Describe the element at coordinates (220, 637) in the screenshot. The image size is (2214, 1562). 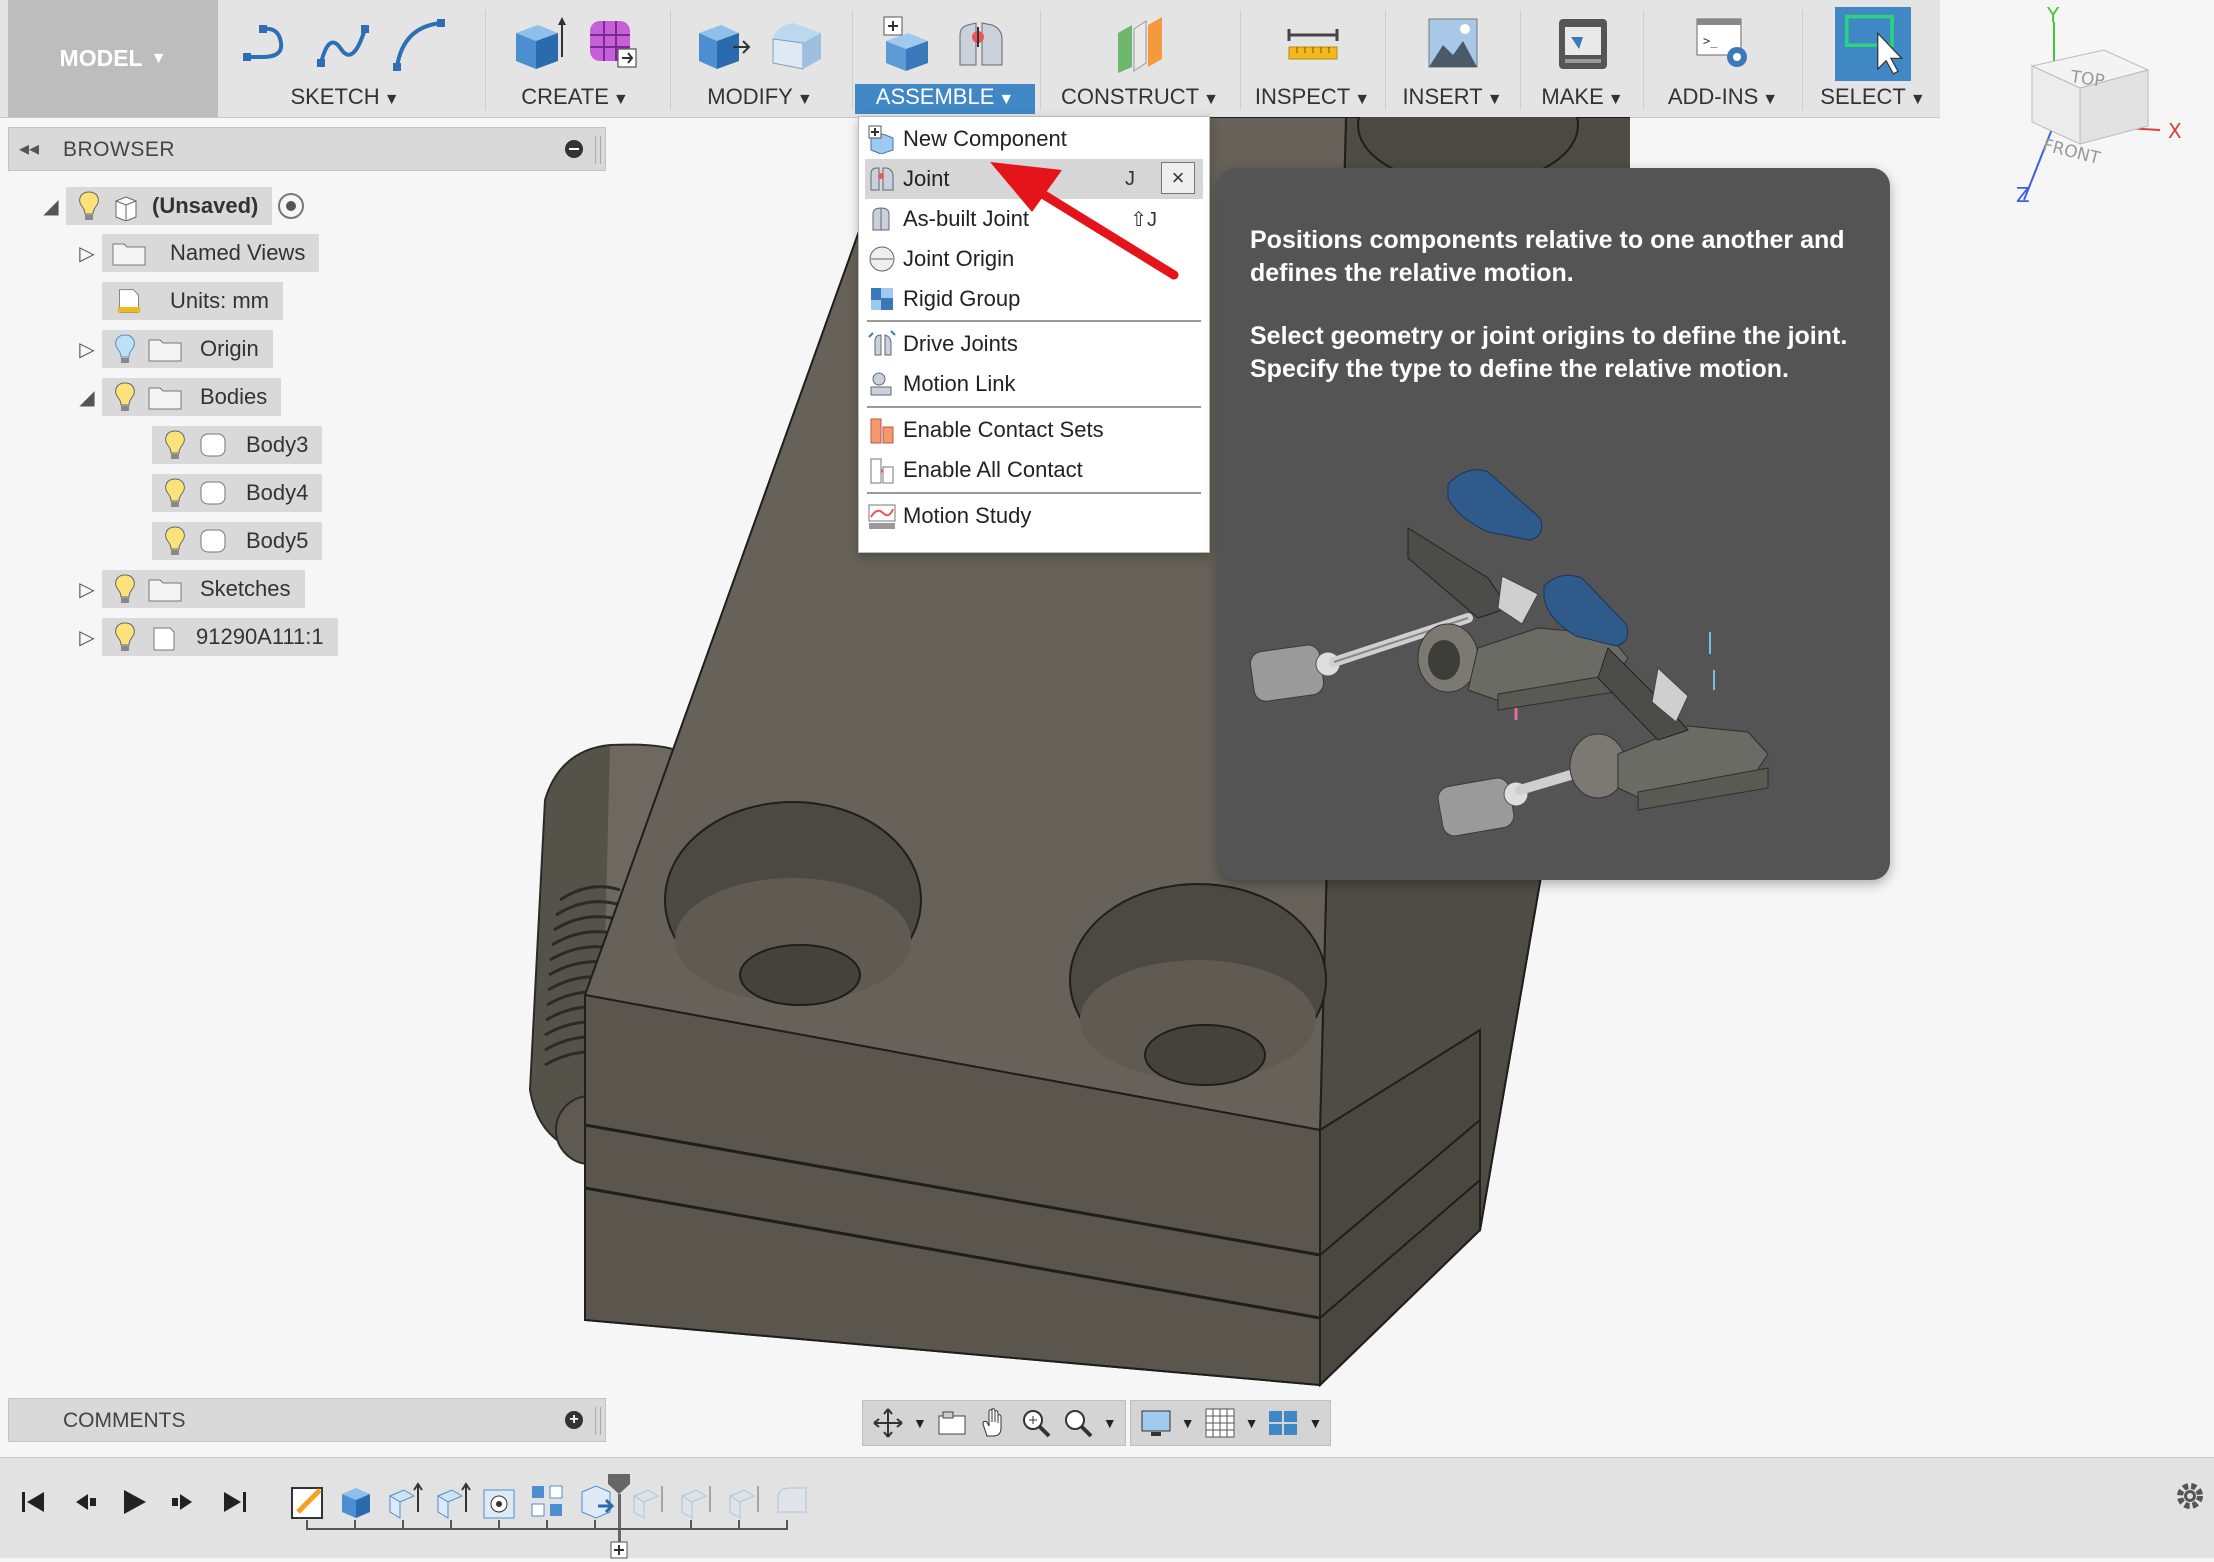
I see `screw-component-node: 91290A111:1` at that location.